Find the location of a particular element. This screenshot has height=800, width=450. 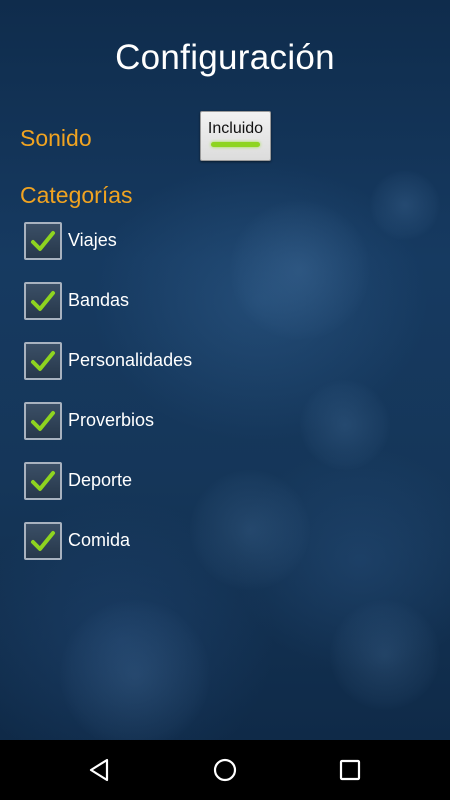

category-label: Proverbios is located at coordinates (111, 420).